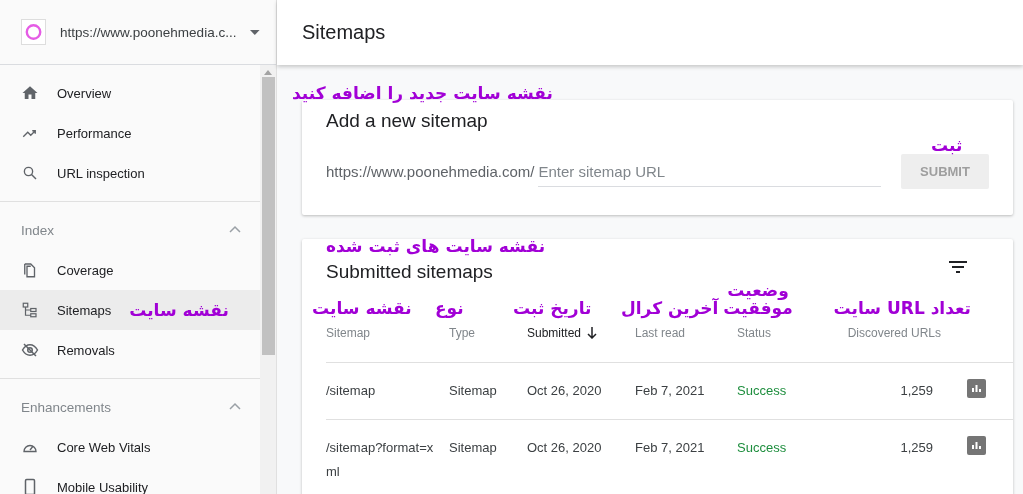 The width and height of the screenshot is (1023, 494). I want to click on annotation-text: نوع, so click(449, 308).